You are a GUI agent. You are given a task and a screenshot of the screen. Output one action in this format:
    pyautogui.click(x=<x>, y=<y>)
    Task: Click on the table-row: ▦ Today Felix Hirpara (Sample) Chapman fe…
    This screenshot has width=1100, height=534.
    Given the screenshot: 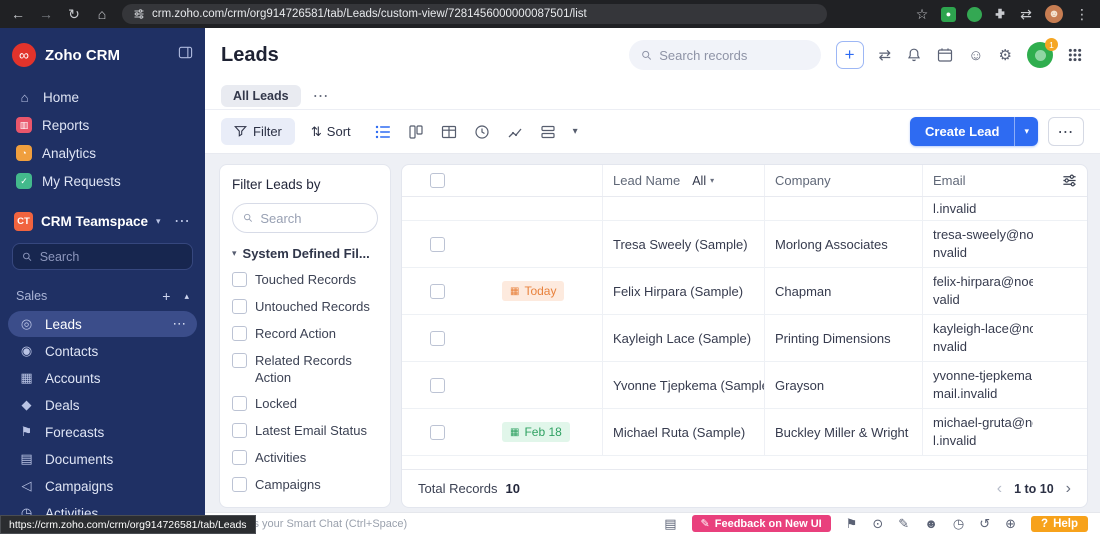 What is the action you would take?
    pyautogui.click(x=744, y=291)
    